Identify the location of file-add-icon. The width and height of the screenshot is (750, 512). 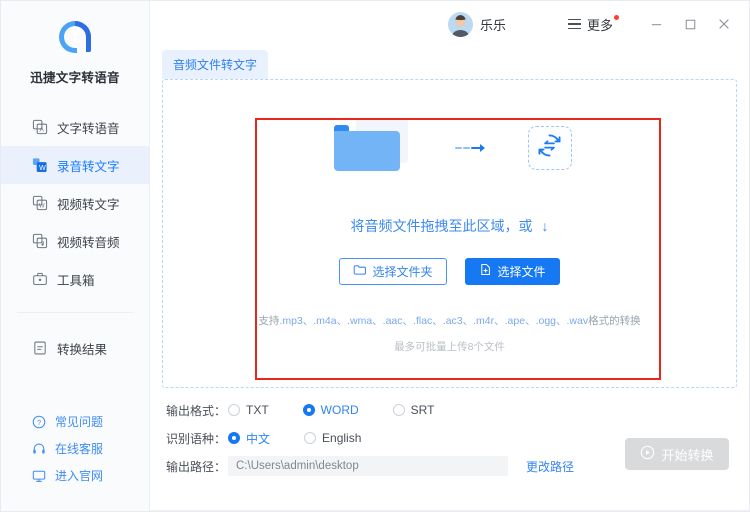
(485, 271).